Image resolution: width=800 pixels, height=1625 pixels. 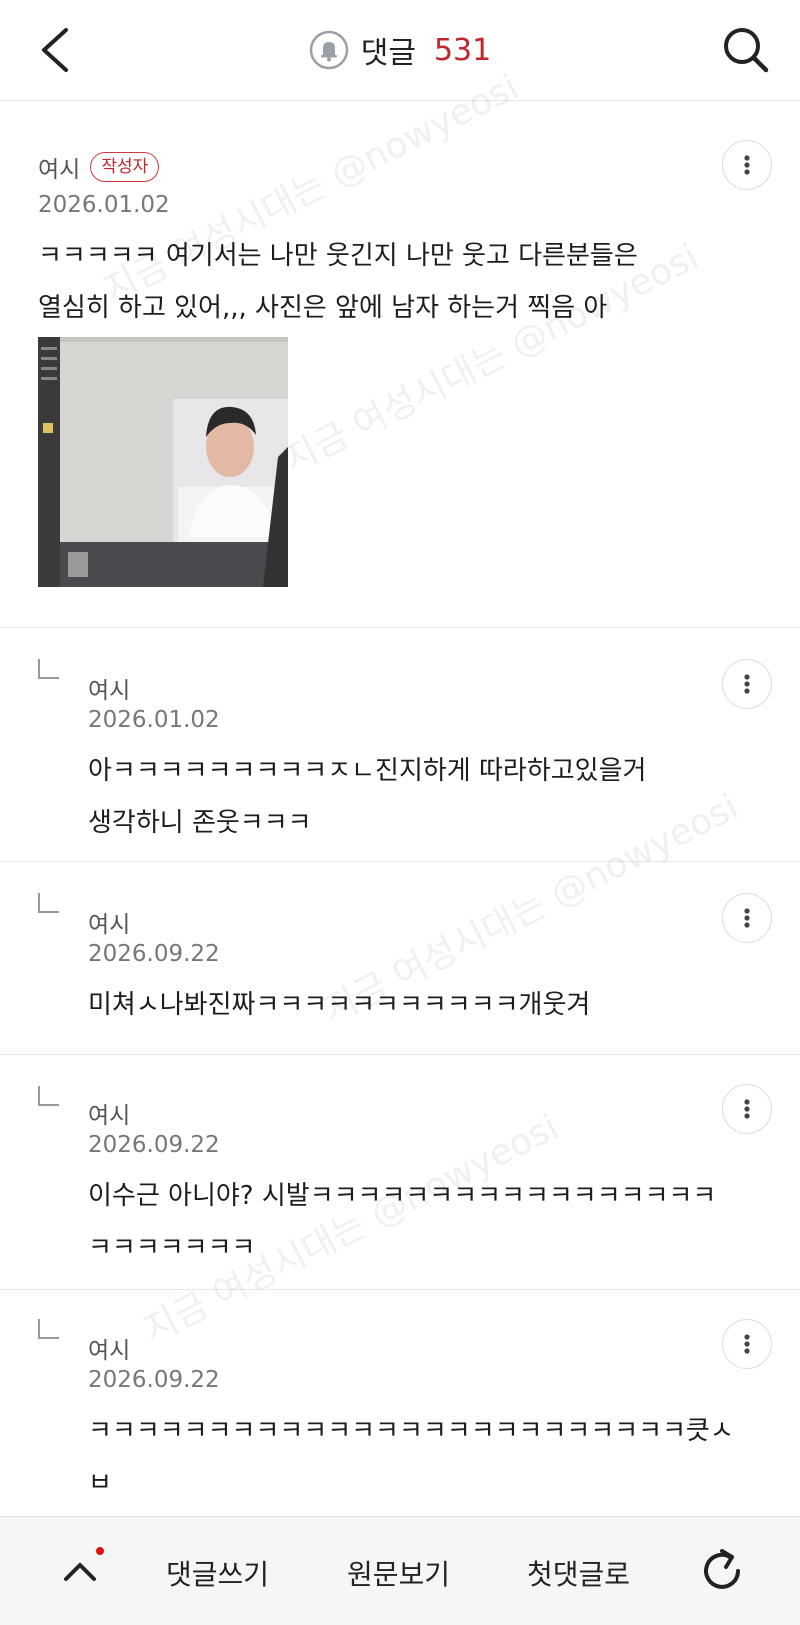 I want to click on search-icon, so click(x=746, y=50).